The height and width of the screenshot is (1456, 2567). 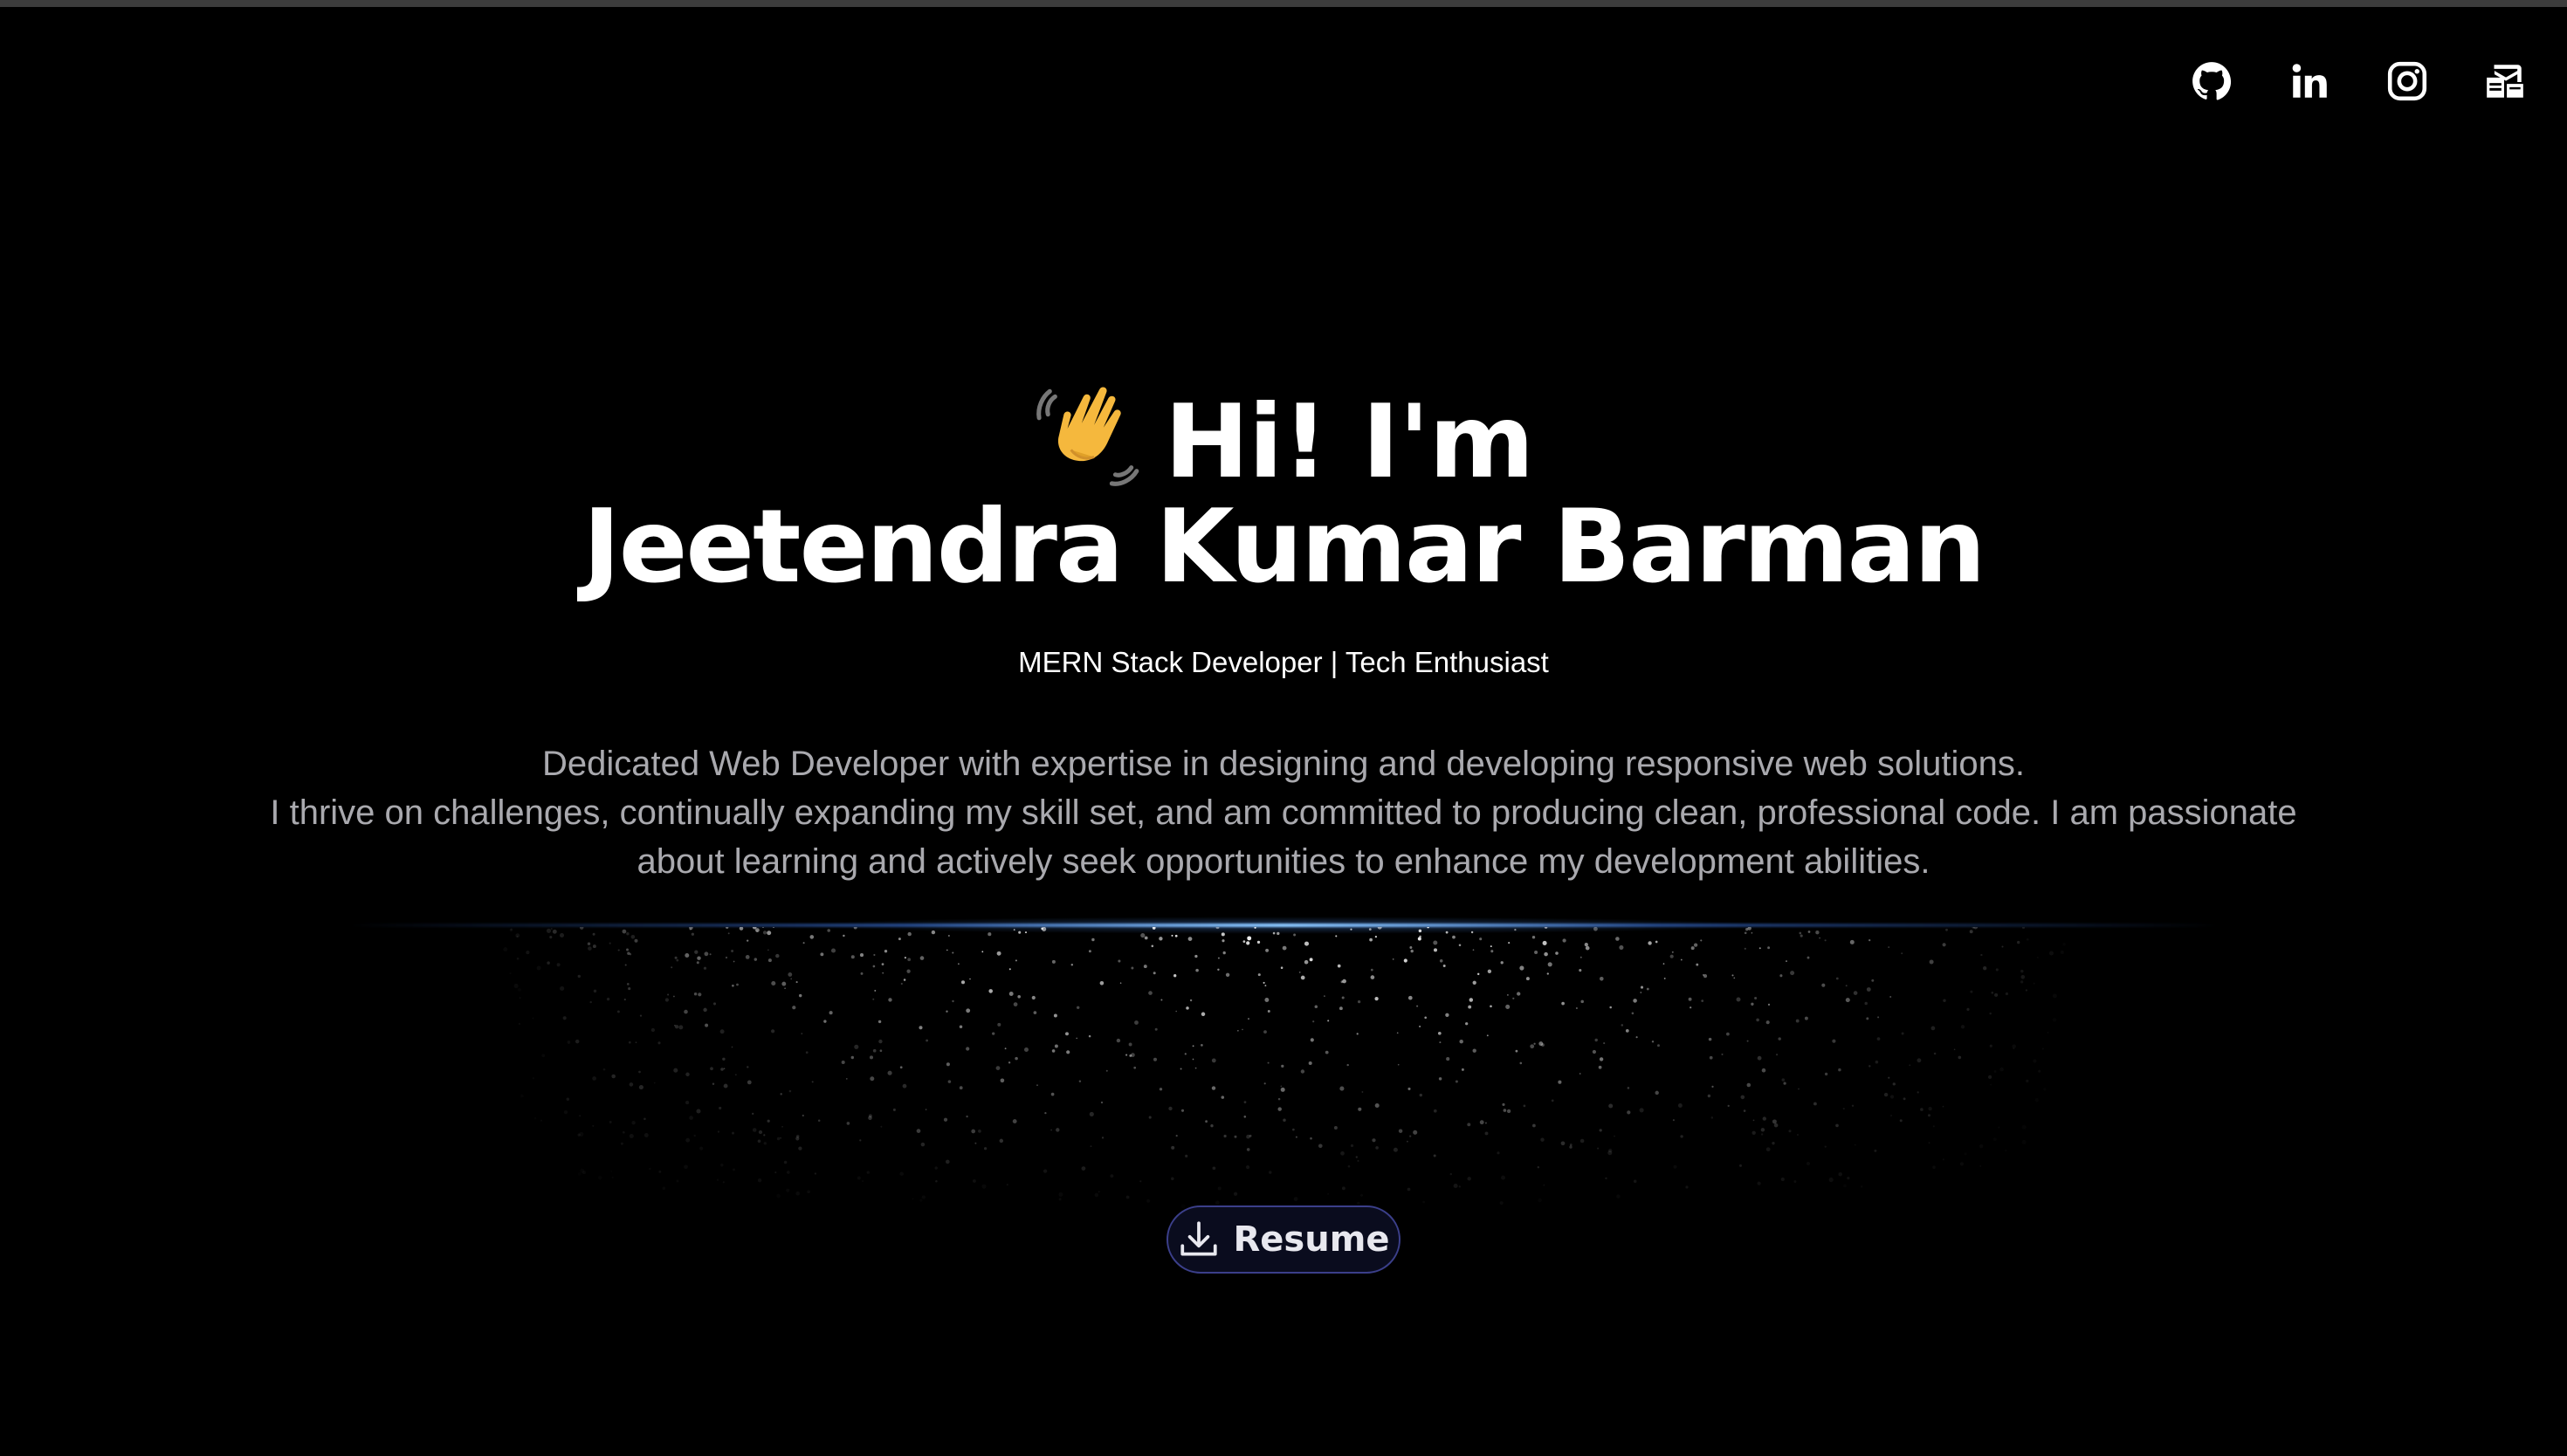 I want to click on waving-hand-icon, so click(x=1087, y=436).